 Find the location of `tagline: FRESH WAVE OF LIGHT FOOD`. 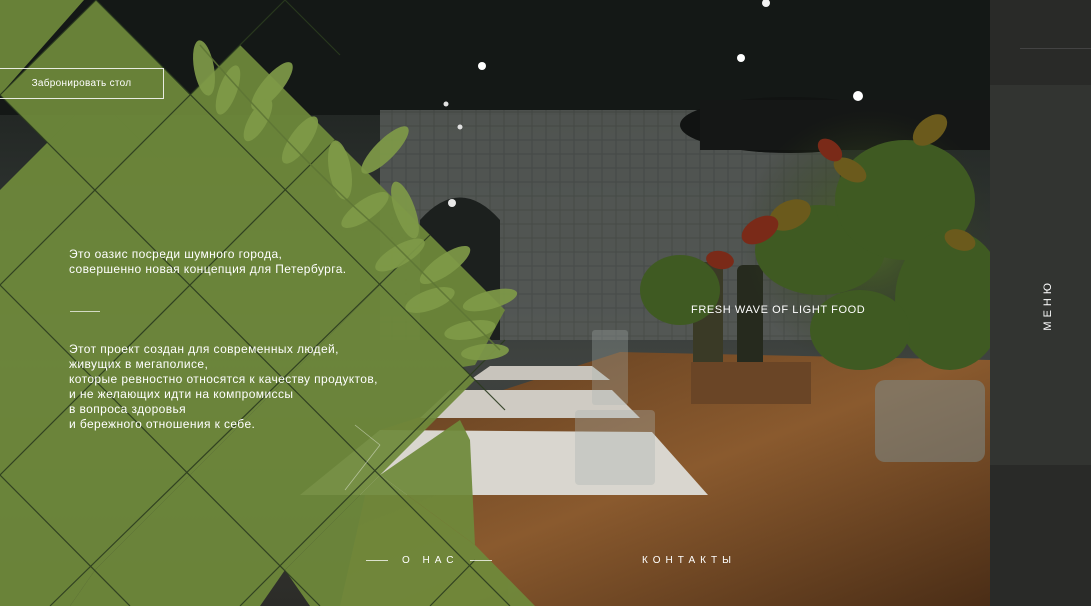

tagline: FRESH WAVE OF LIGHT FOOD is located at coordinates (778, 310).